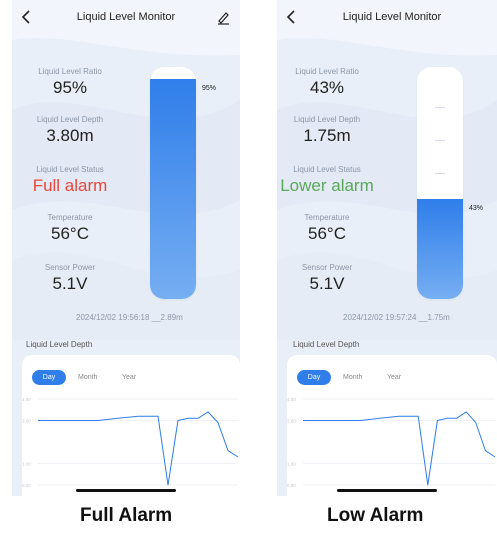 The width and height of the screenshot is (497, 536). I want to click on tank-percent-label: 43%, so click(476, 208).